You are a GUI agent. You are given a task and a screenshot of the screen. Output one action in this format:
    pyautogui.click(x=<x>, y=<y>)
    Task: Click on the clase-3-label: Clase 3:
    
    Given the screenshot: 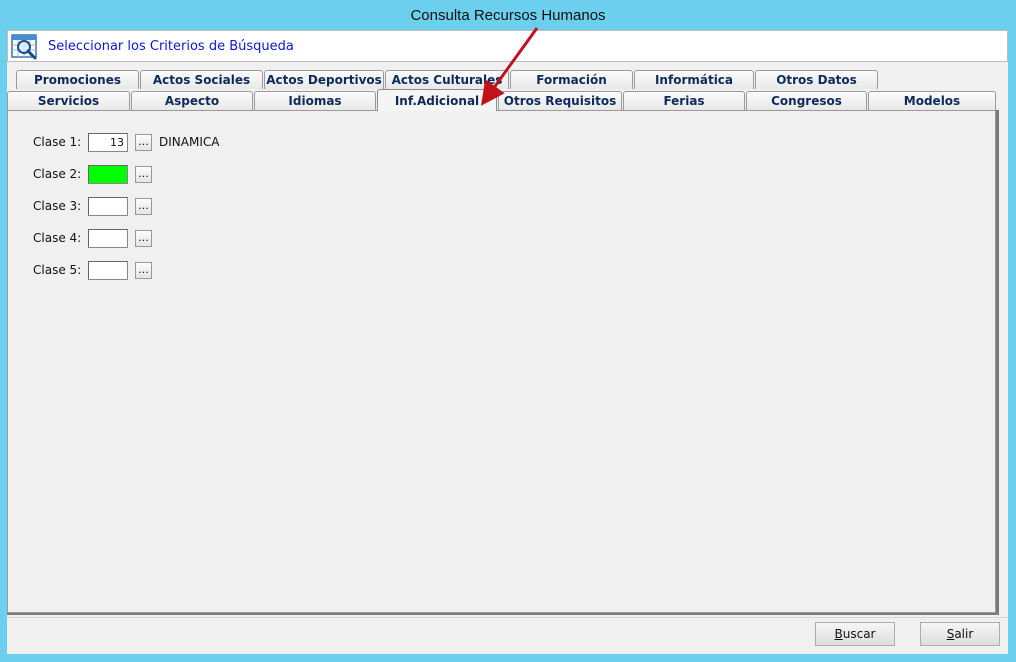 What is the action you would take?
    pyautogui.click(x=57, y=206)
    